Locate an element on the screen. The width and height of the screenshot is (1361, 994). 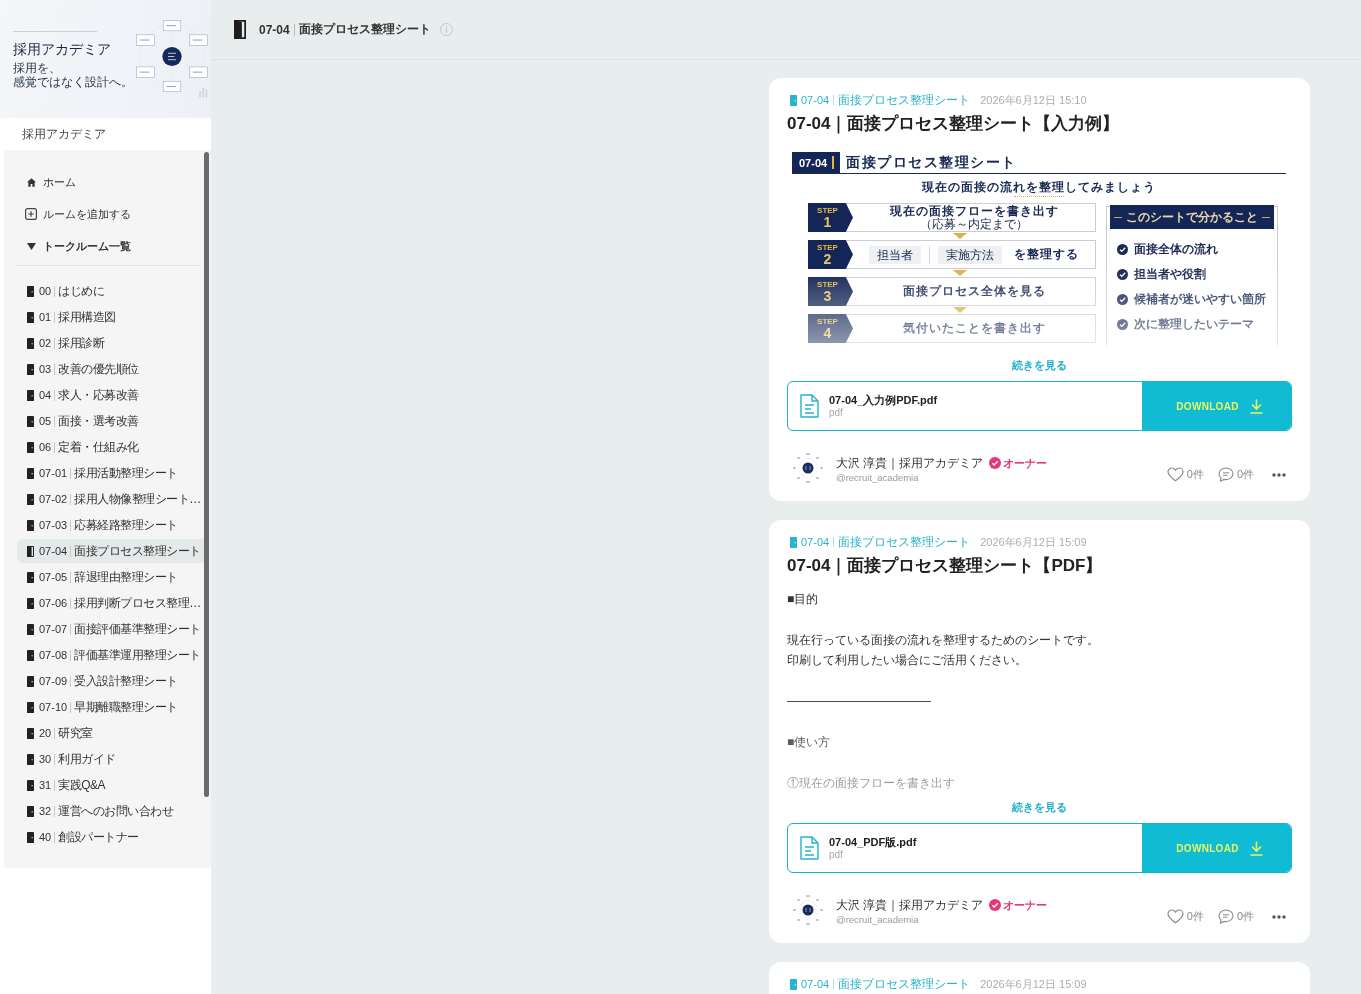
room-link: 07-10 早期離職整理シート is located at coordinates (112, 707).